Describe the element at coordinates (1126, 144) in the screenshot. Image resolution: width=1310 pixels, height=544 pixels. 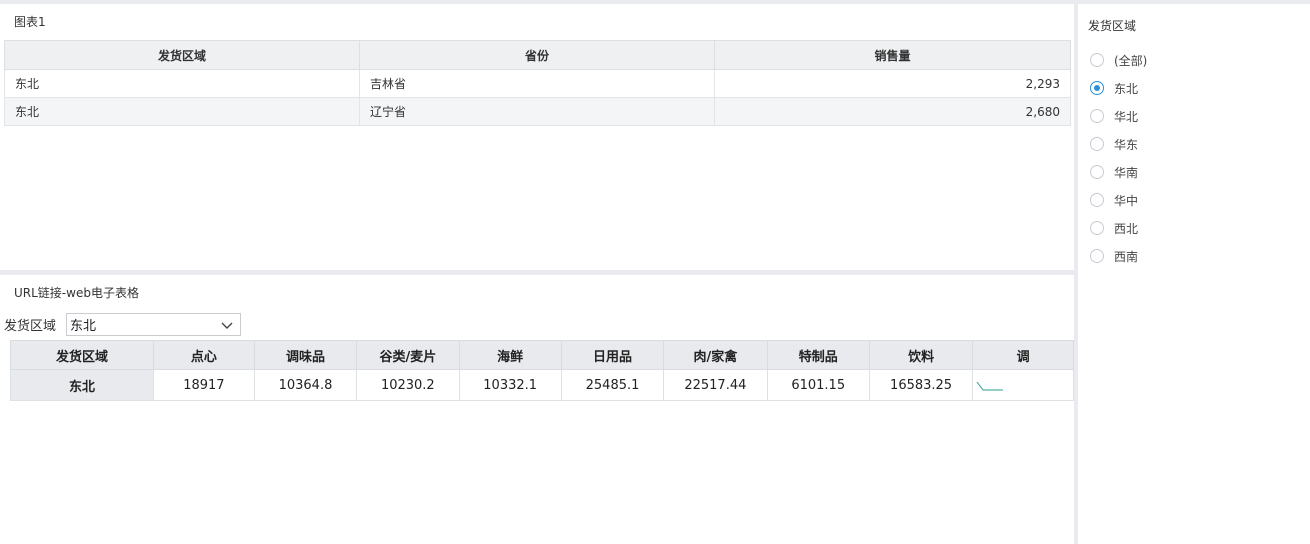
I see `radio-label: 华东` at that location.